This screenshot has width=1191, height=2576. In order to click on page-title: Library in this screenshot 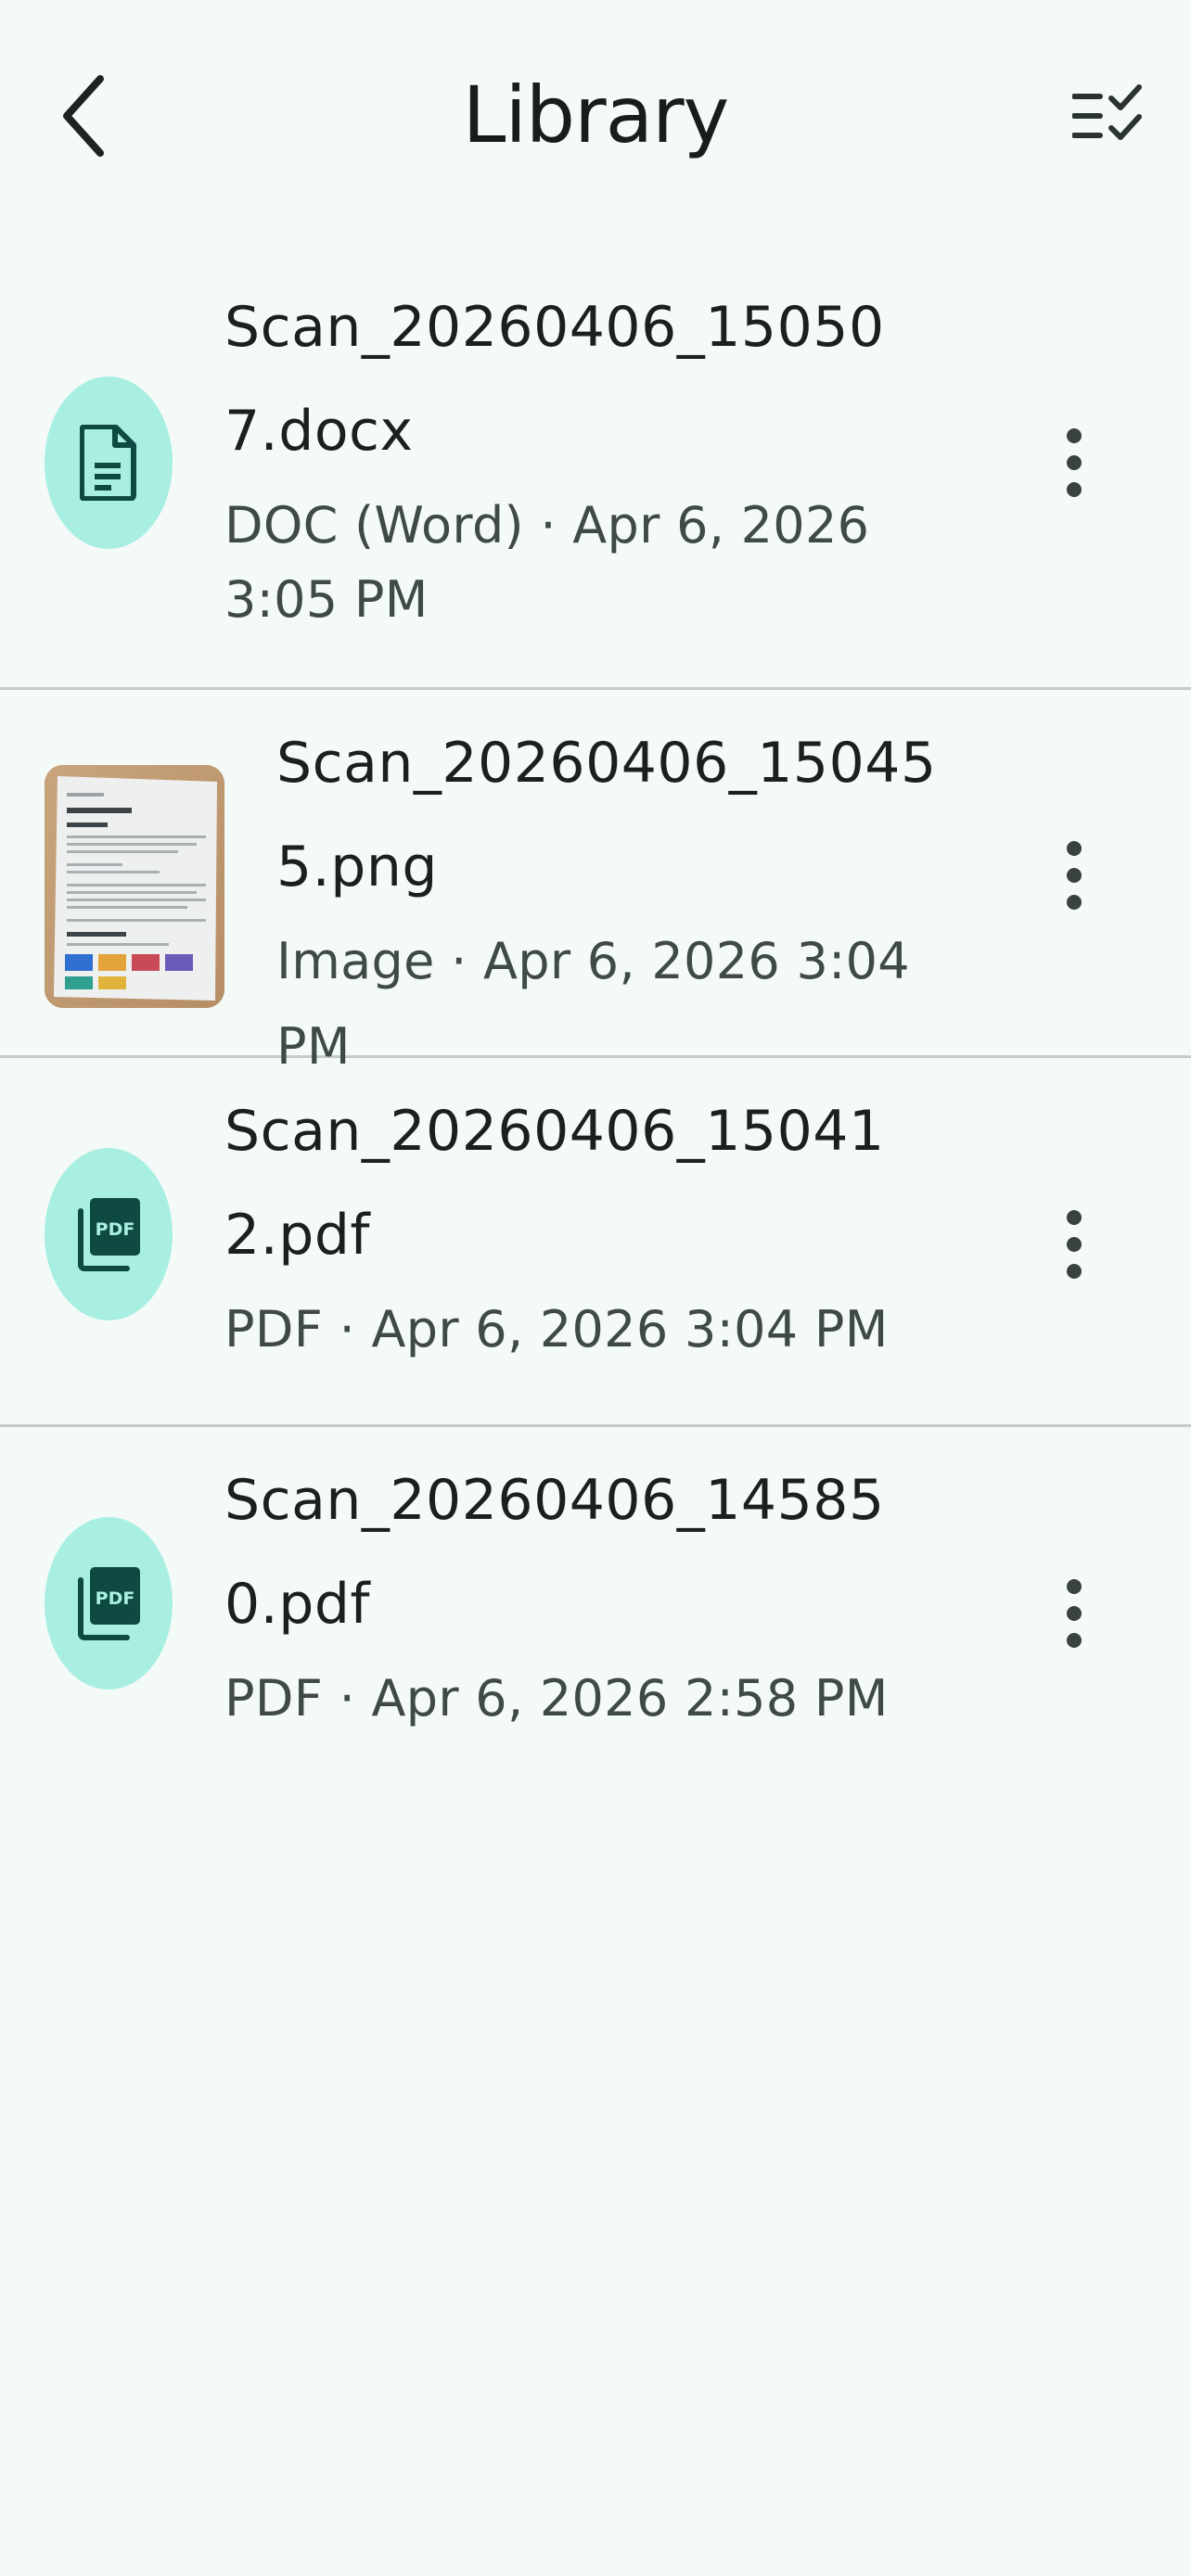, I will do `click(596, 115)`.